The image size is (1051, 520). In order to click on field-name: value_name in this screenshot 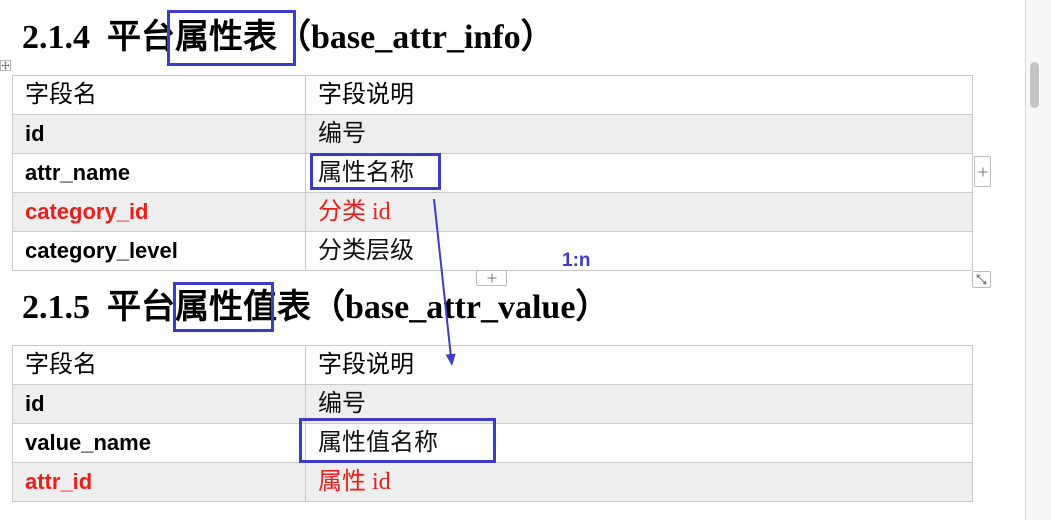, I will do `click(88, 442)`.